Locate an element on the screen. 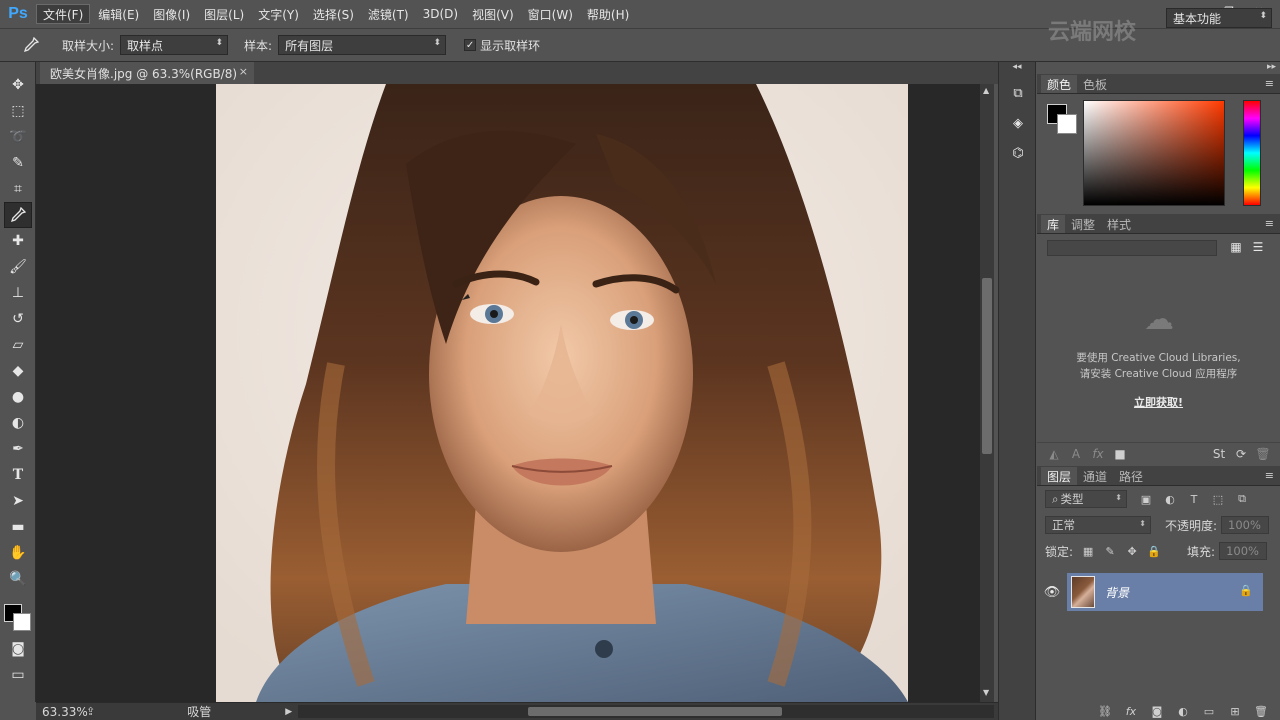 The height and width of the screenshot is (720, 1280). healing-brush-tool-icon: ✚ is located at coordinates (18, 241).